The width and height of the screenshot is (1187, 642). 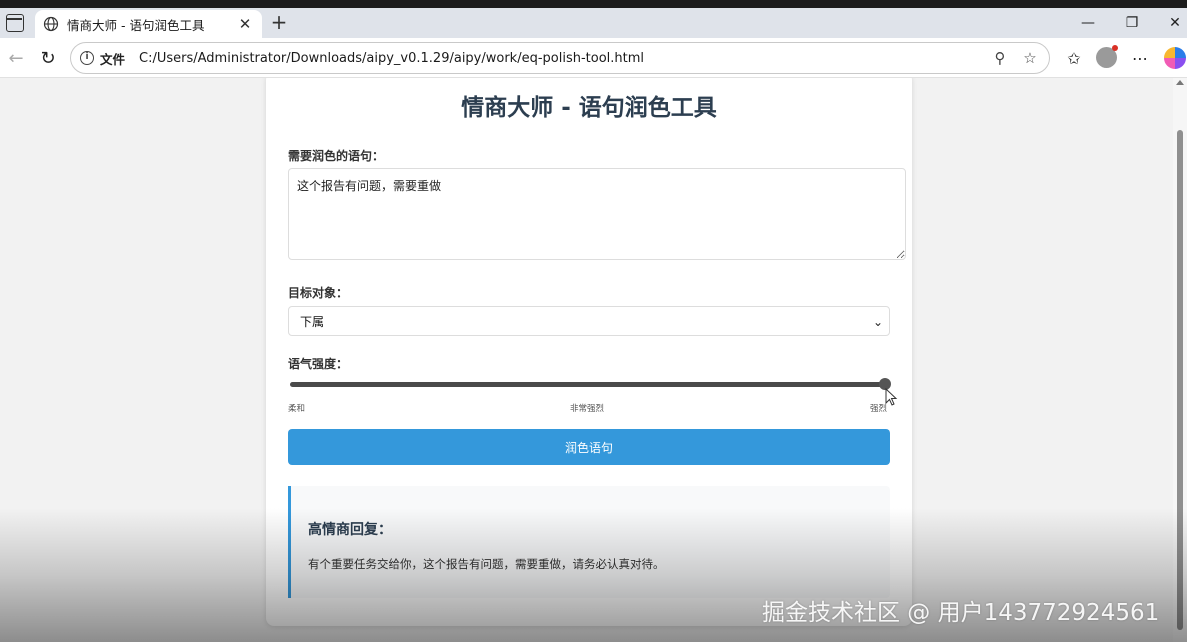 I want to click on minimize-icon: —, so click(x=1088, y=23).